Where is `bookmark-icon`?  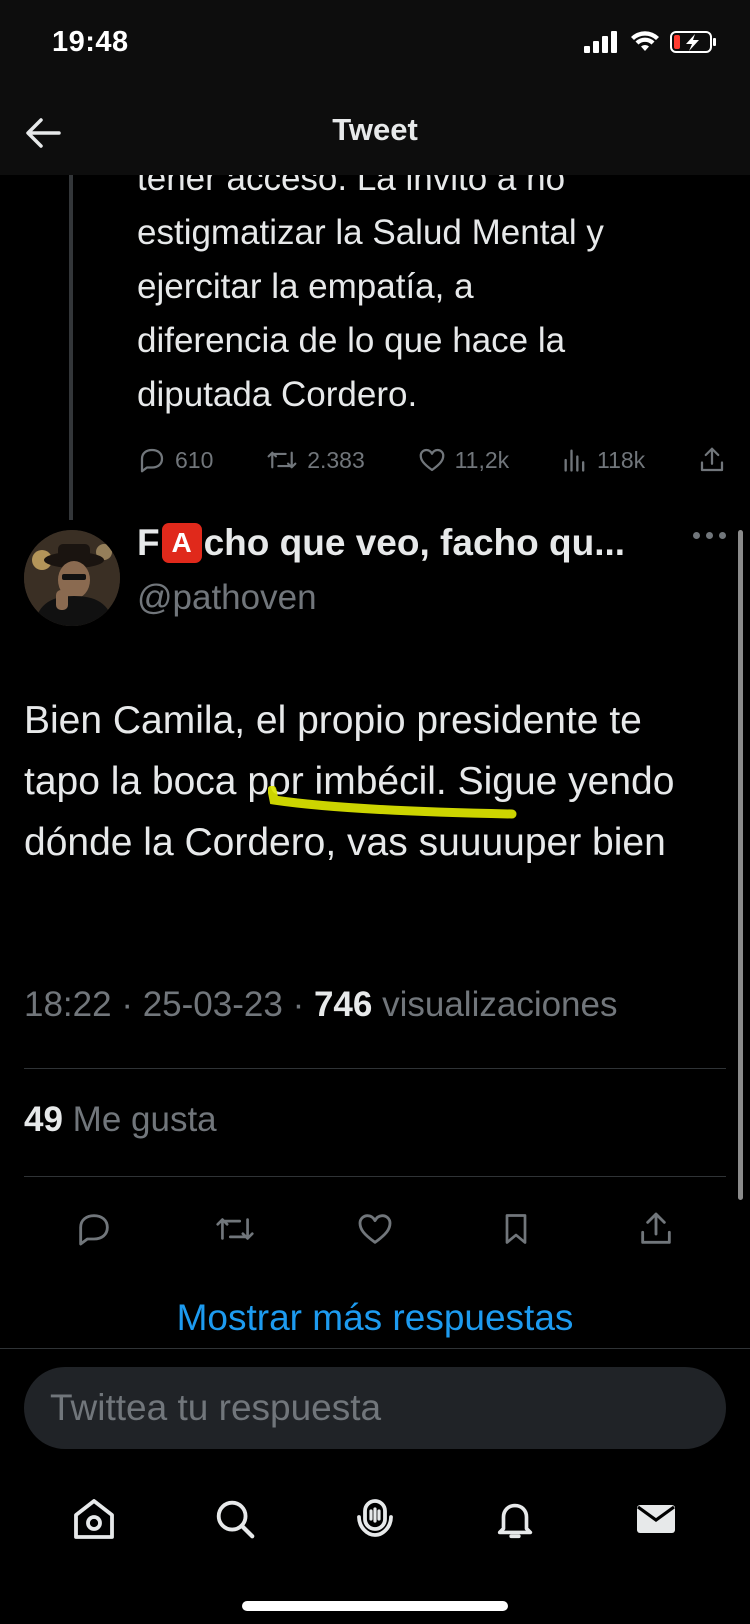
bookmark-icon is located at coordinates (515, 1229).